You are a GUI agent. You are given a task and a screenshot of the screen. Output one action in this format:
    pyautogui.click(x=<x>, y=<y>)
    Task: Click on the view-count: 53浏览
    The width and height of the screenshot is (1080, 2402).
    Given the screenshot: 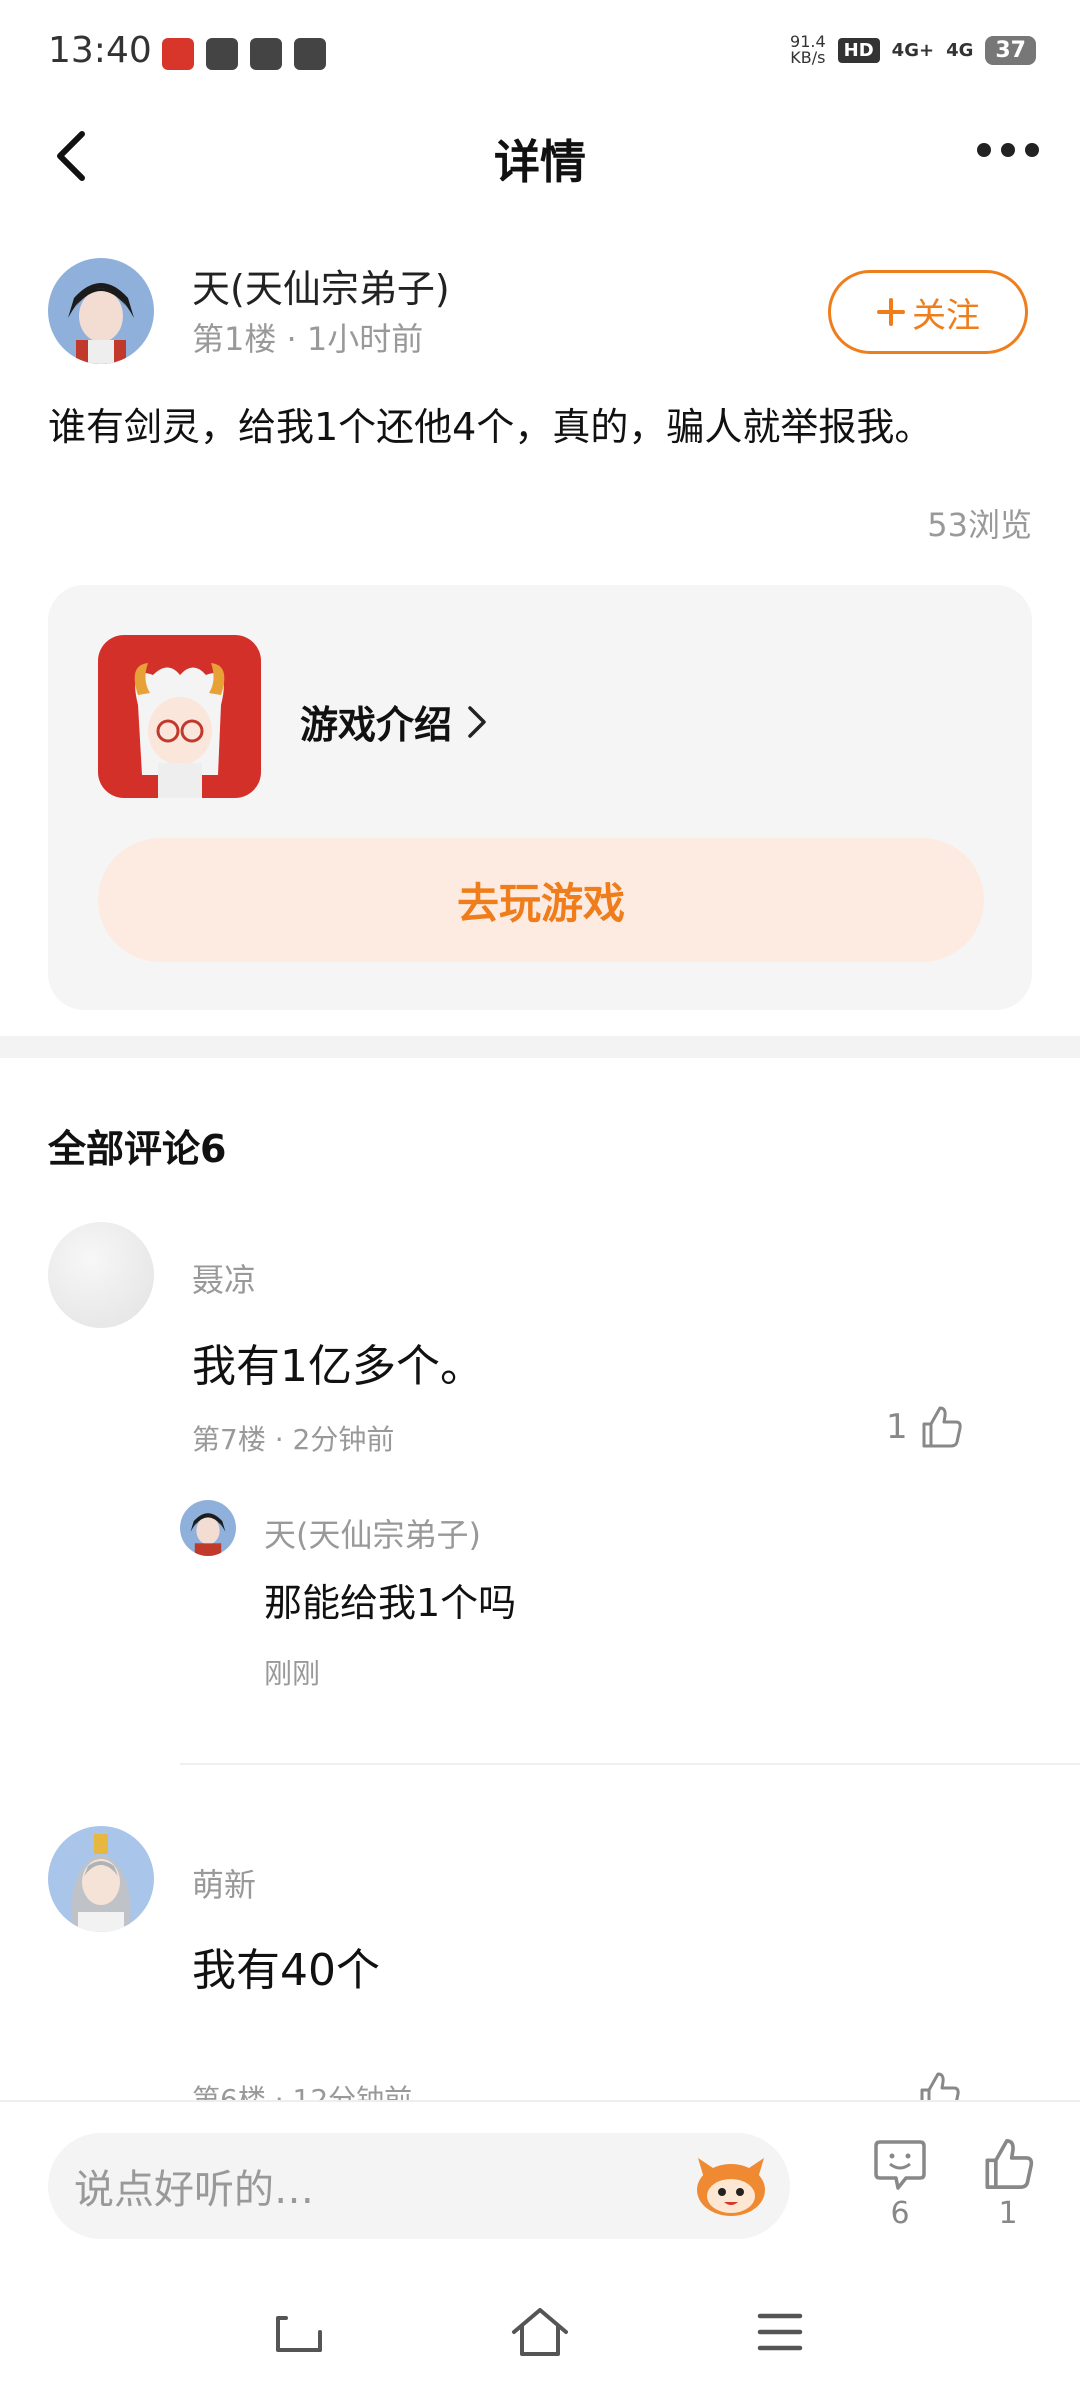 What is the action you would take?
    pyautogui.click(x=979, y=525)
    